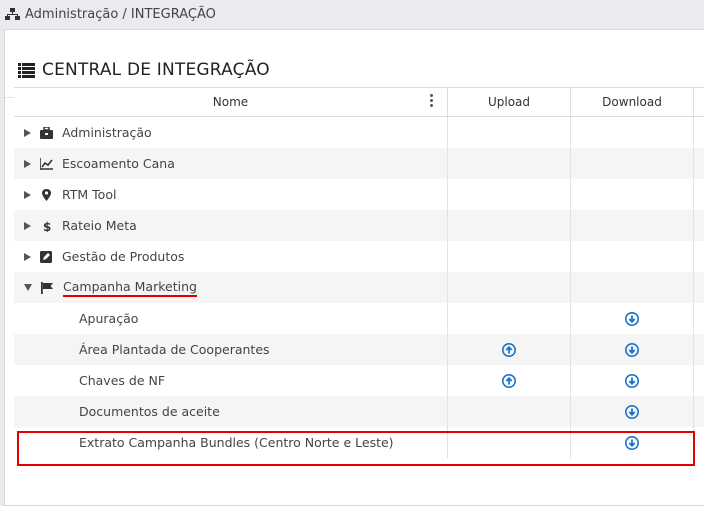  What do you see at coordinates (359, 411) in the screenshot?
I see `file-row-documentos-aceite: Documentos de aceite` at bounding box center [359, 411].